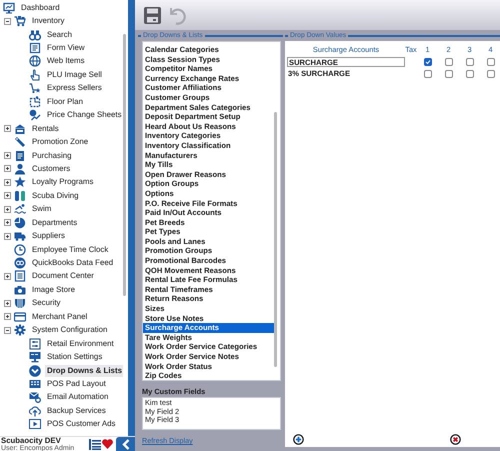  What do you see at coordinates (298, 439) in the screenshot?
I see `add-button` at bounding box center [298, 439].